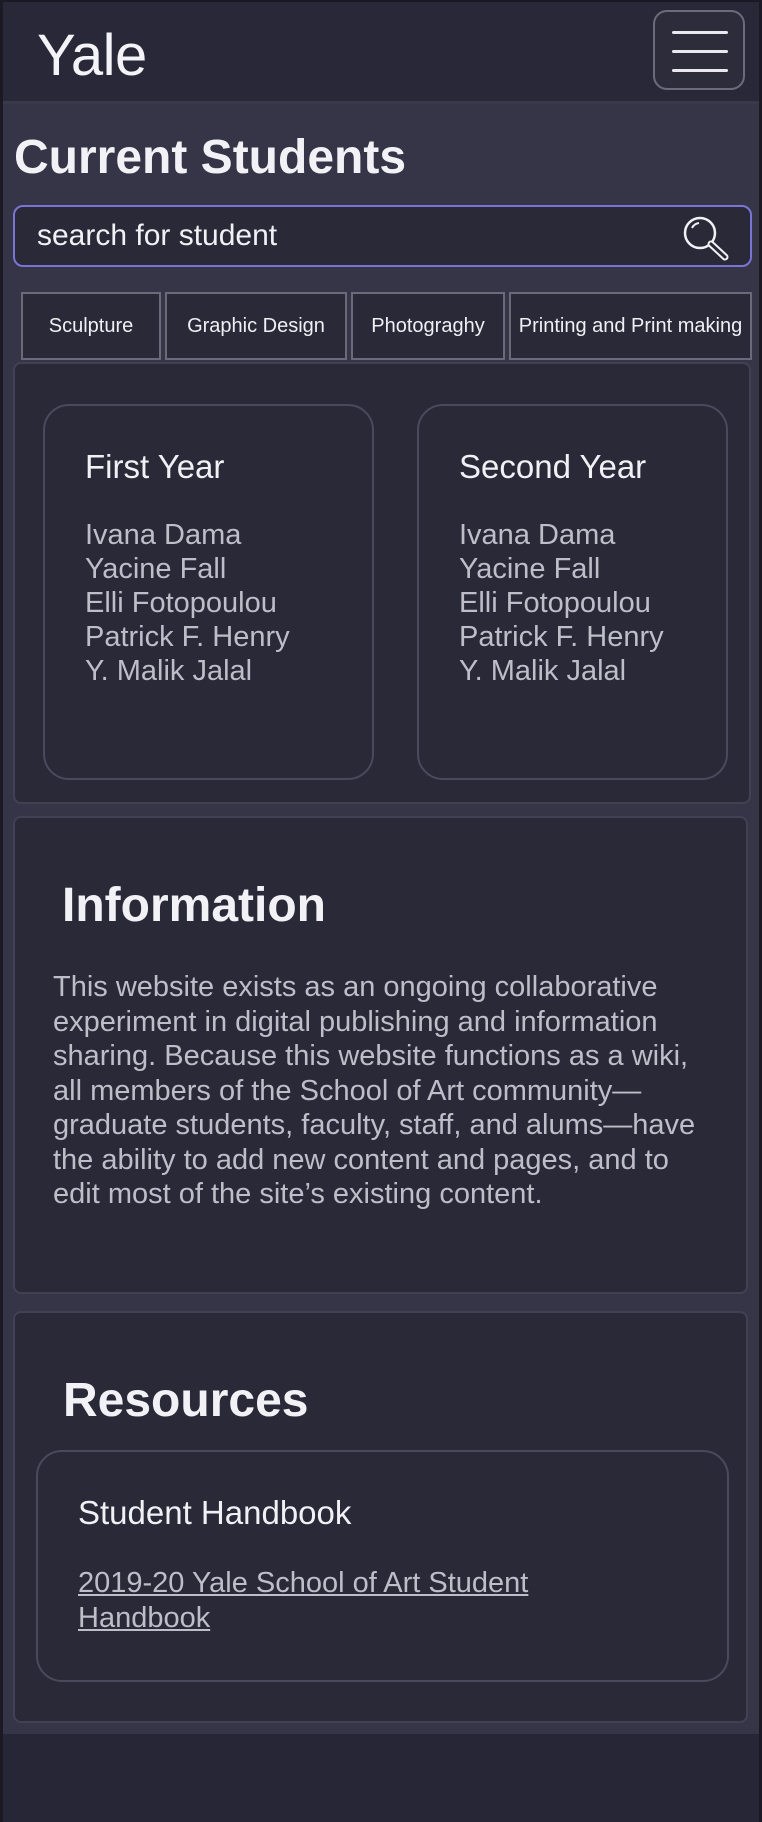 This screenshot has width=762, height=1822. I want to click on tab-graphic-design: Graphic Design, so click(256, 326).